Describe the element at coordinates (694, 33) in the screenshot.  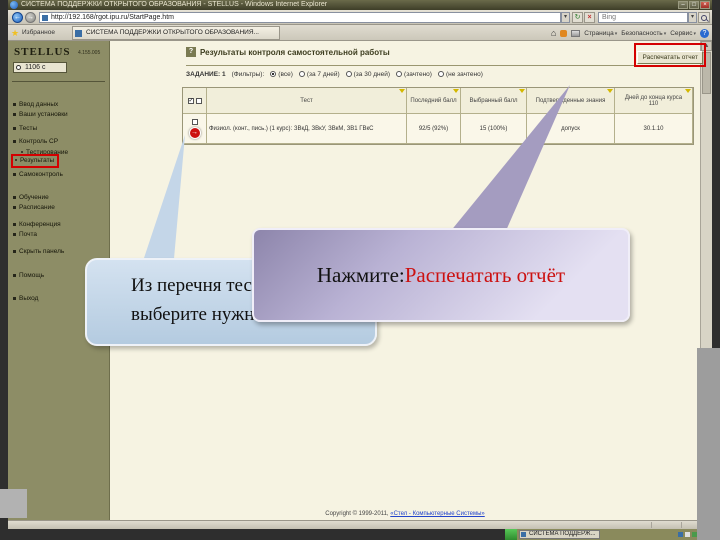
I see `chevron-down-icon` at that location.